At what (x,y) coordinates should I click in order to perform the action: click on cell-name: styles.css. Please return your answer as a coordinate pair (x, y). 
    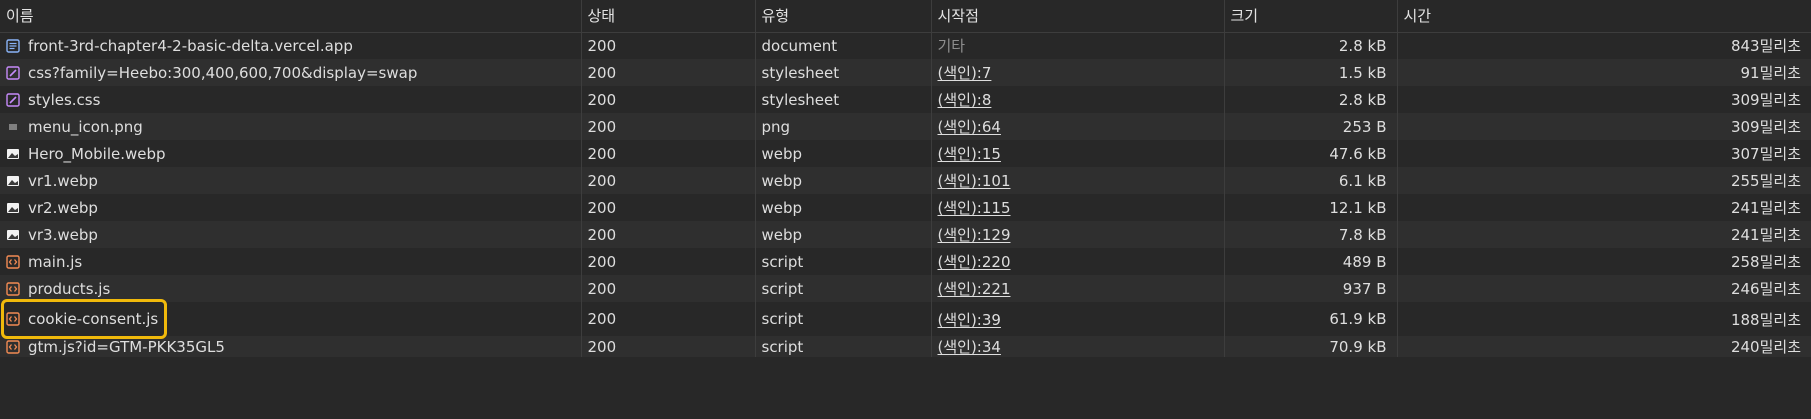
    Looking at the image, I should click on (291, 99).